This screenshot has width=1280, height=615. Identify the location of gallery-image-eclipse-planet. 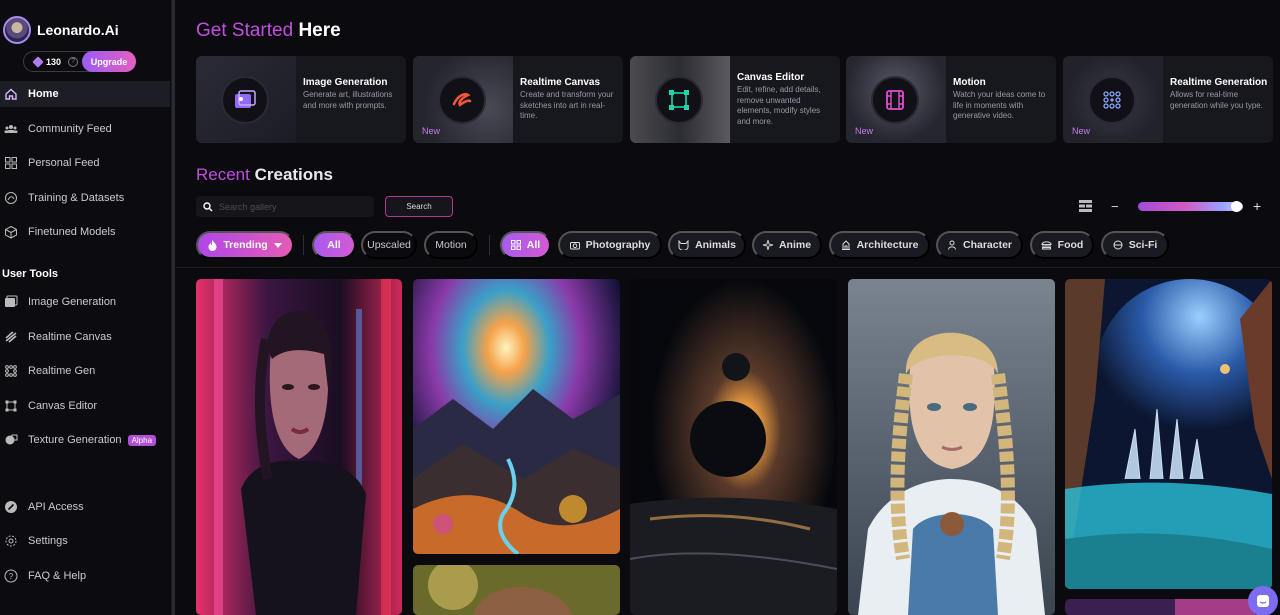
(733, 447).